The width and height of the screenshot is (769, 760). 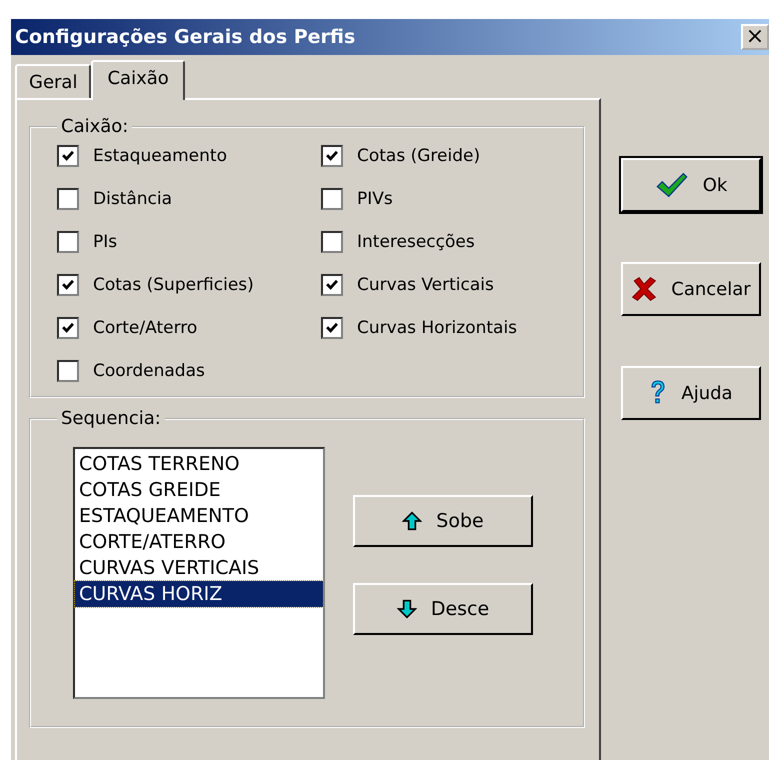 I want to click on dialog-button: Cancelar, so click(x=691, y=289).